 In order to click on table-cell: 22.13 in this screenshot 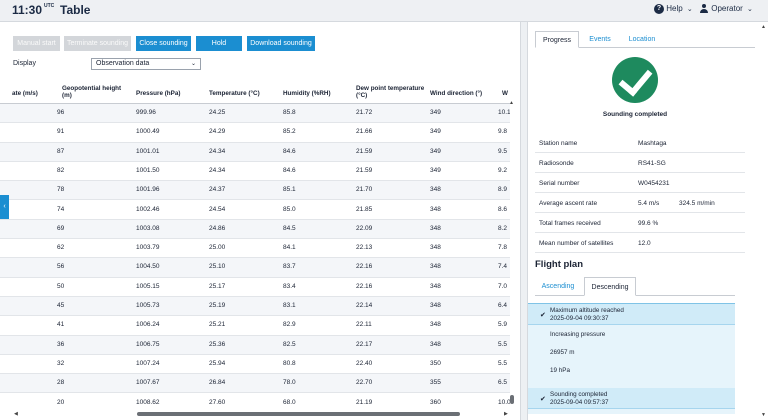, I will do `click(364, 248)`.